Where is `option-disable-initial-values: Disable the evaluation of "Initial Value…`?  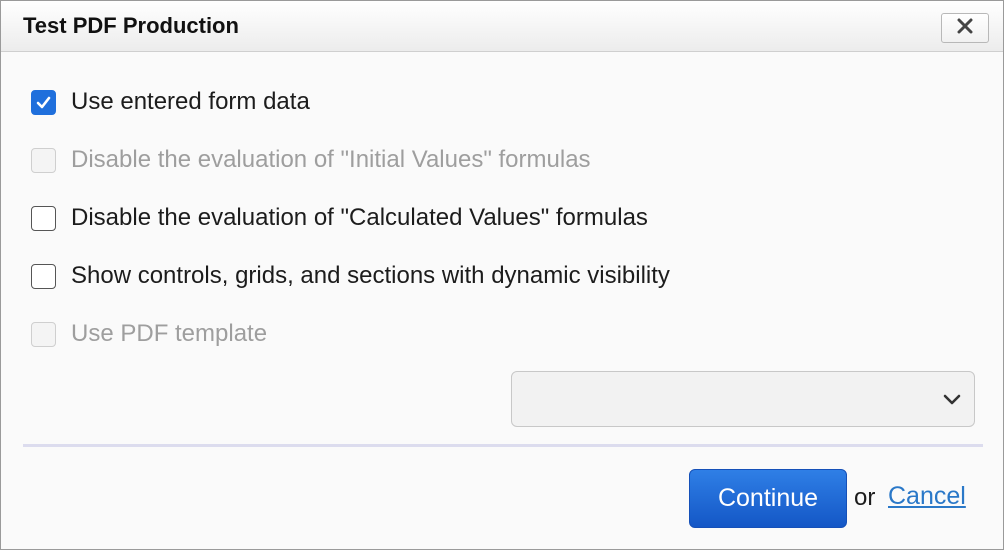
option-disable-initial-values: Disable the evaluation of "Initial Value… is located at coordinates (311, 160).